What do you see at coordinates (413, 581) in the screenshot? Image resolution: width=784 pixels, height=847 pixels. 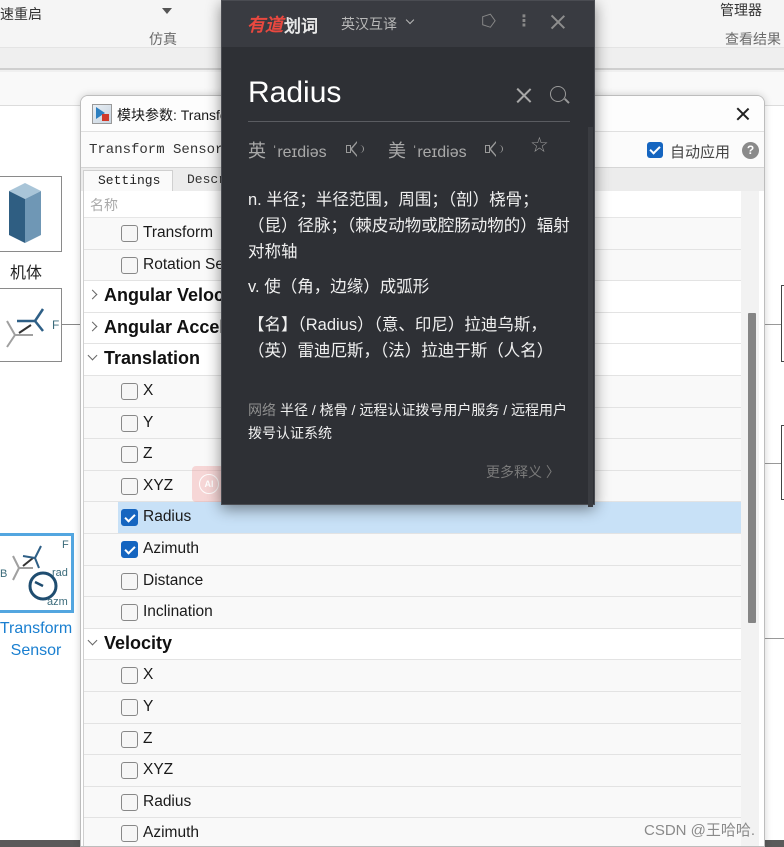 I see `tree-item-row: Distance` at bounding box center [413, 581].